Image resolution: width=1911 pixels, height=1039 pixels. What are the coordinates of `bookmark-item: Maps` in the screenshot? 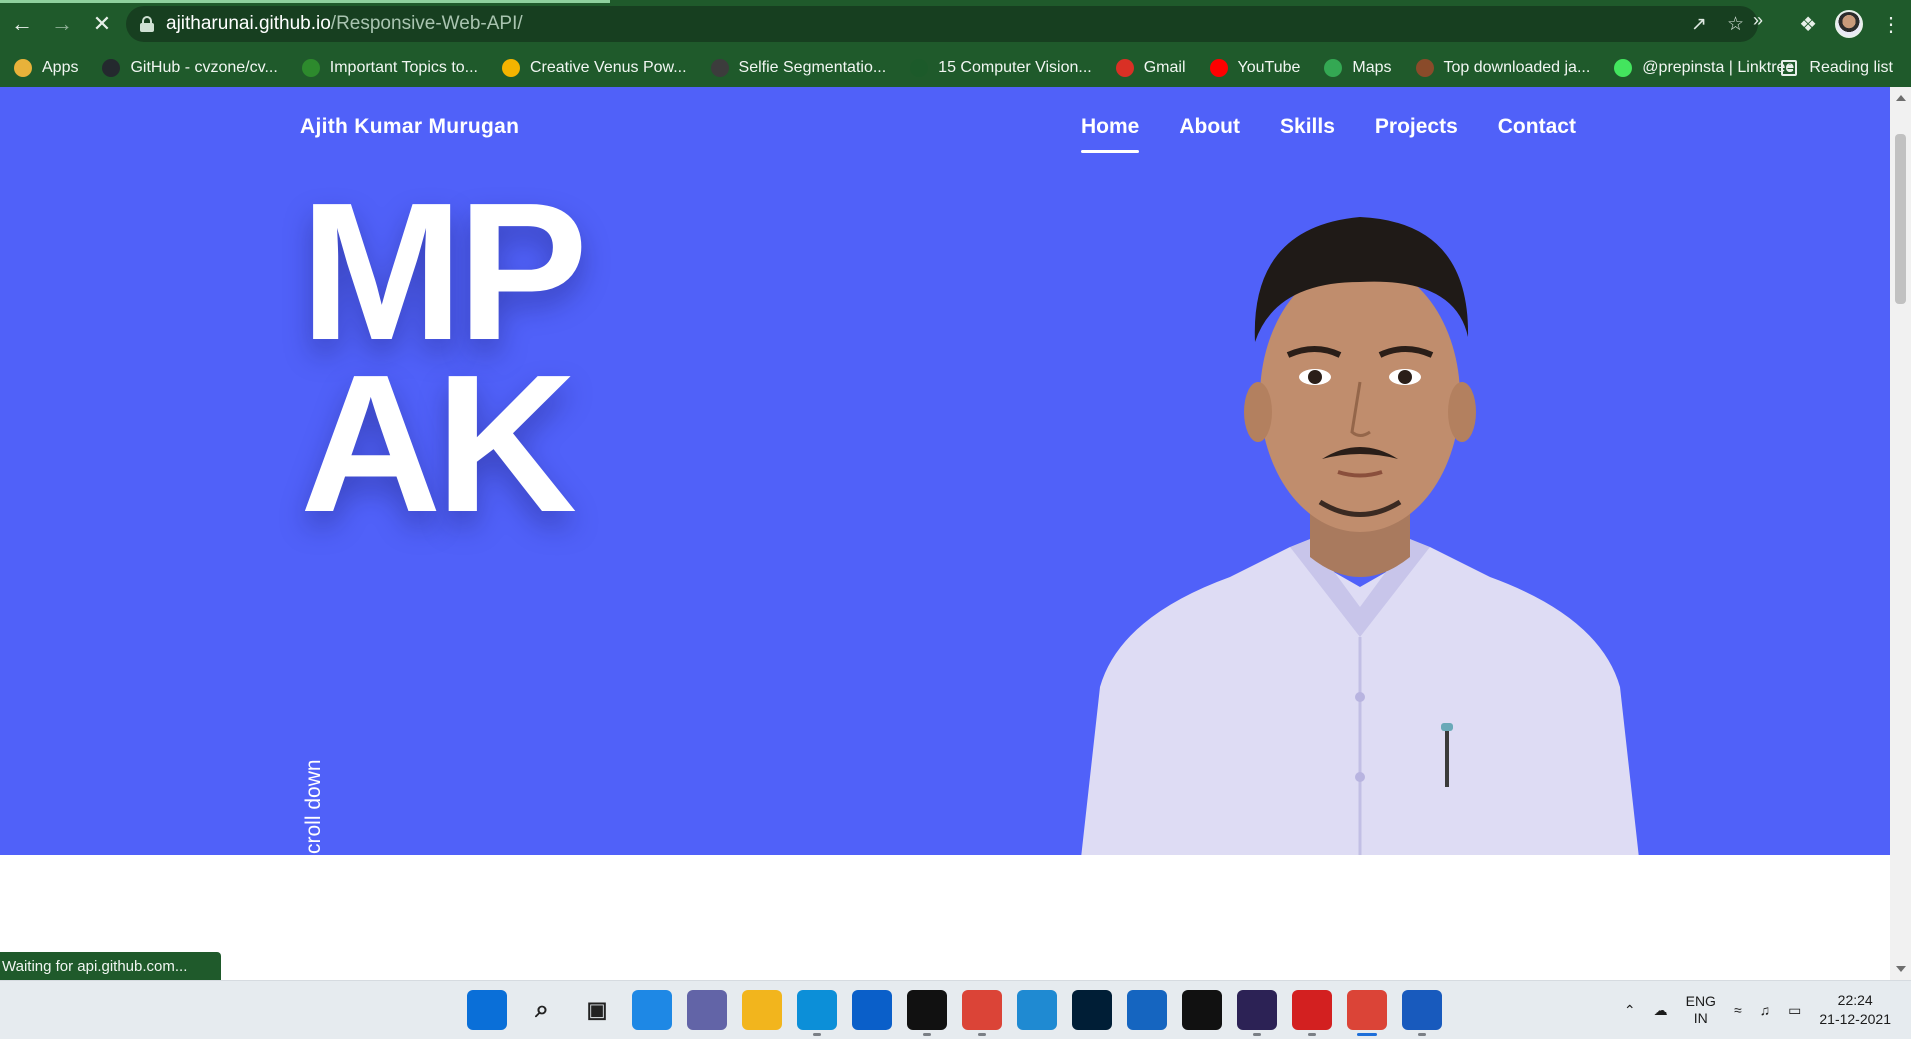 It's located at (1358, 67).